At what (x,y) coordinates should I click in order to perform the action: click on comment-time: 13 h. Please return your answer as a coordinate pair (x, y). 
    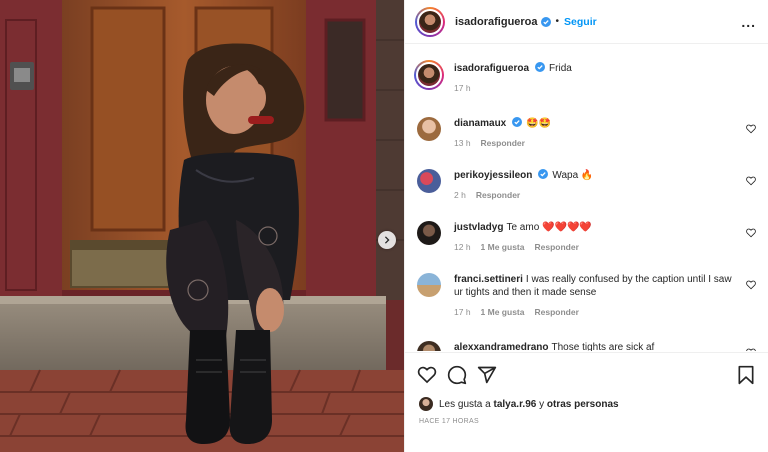
    Looking at the image, I should click on (462, 143).